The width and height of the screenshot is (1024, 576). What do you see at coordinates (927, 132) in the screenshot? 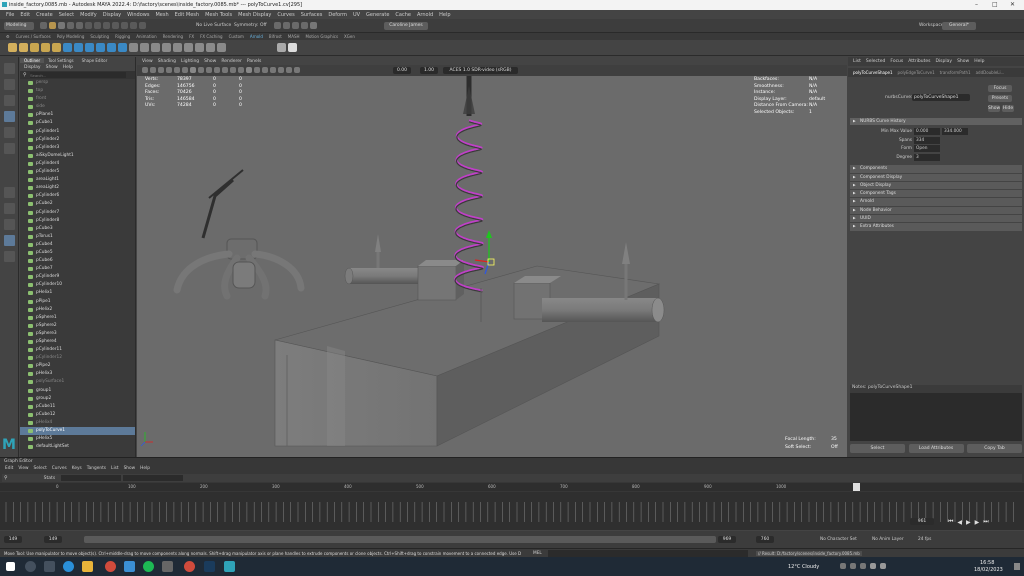
I see `attr-field-value: 0.000` at bounding box center [927, 132].